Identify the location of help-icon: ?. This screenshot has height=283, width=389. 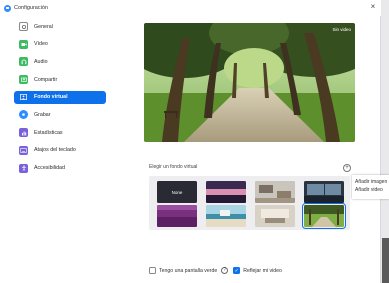
(225, 270).